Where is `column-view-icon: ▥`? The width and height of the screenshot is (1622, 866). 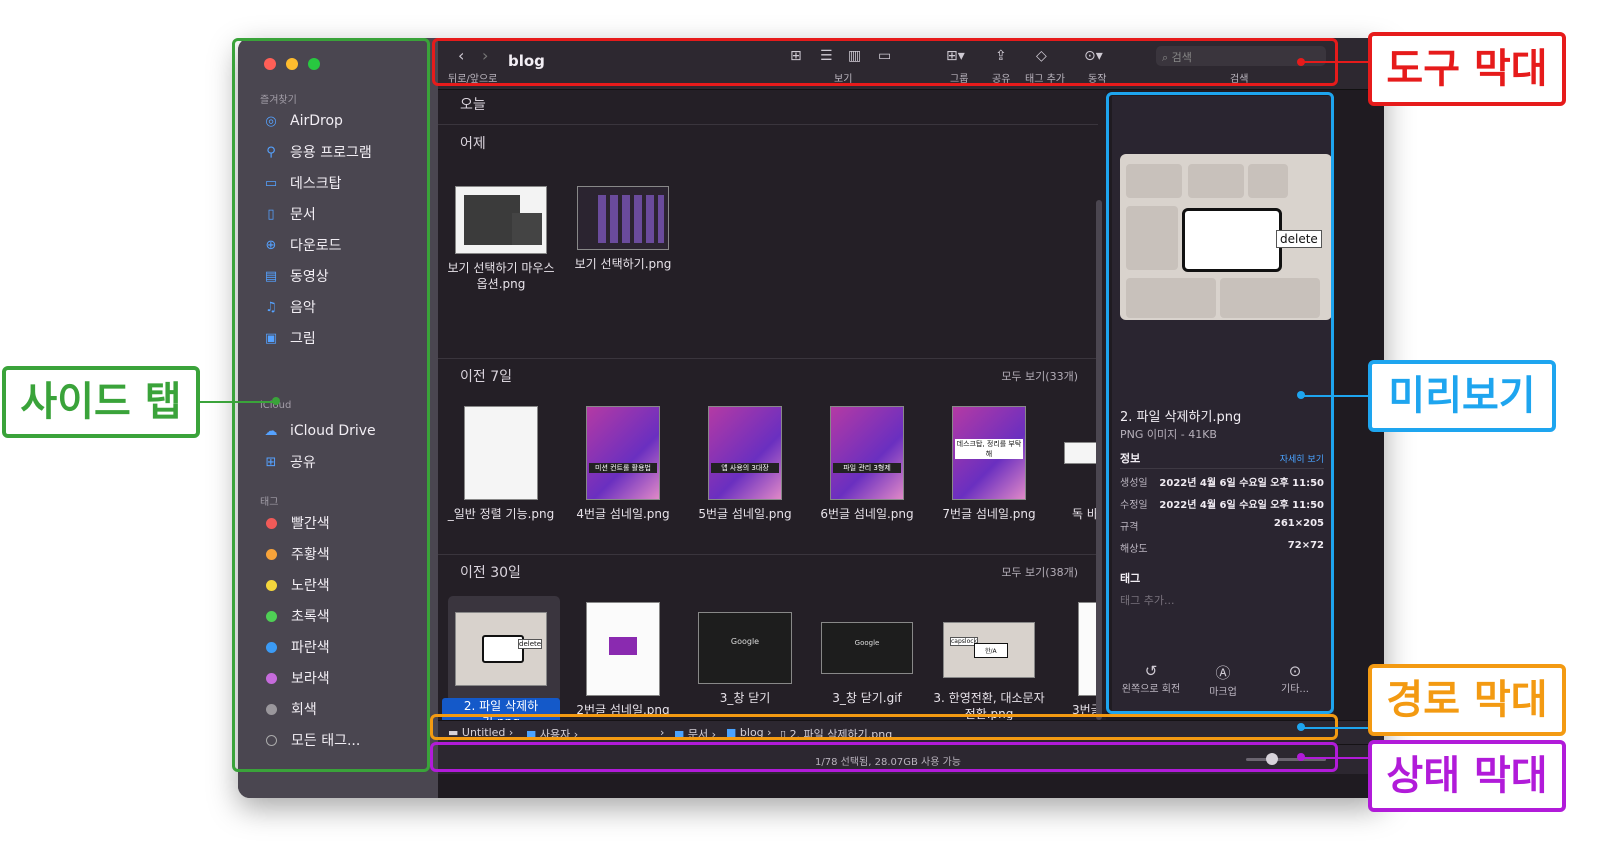 column-view-icon: ▥ is located at coordinates (854, 56).